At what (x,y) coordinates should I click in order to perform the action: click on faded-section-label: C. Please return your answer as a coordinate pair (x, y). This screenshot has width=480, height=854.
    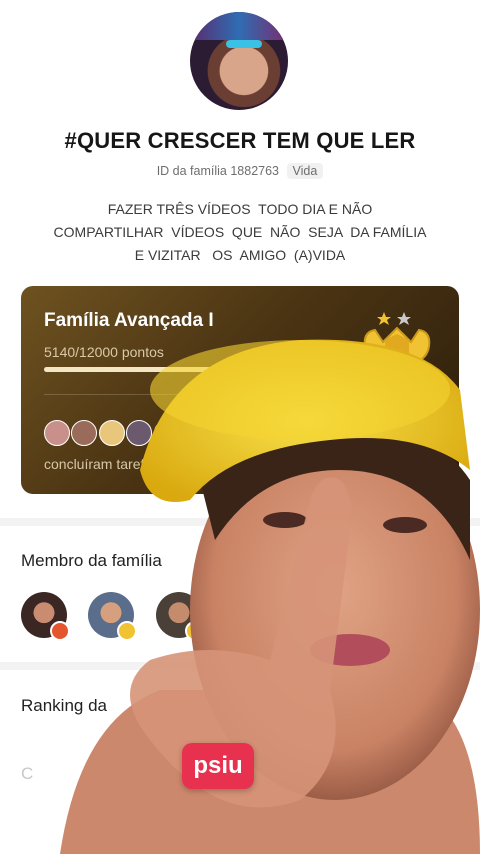
    Looking at the image, I should click on (27, 773).